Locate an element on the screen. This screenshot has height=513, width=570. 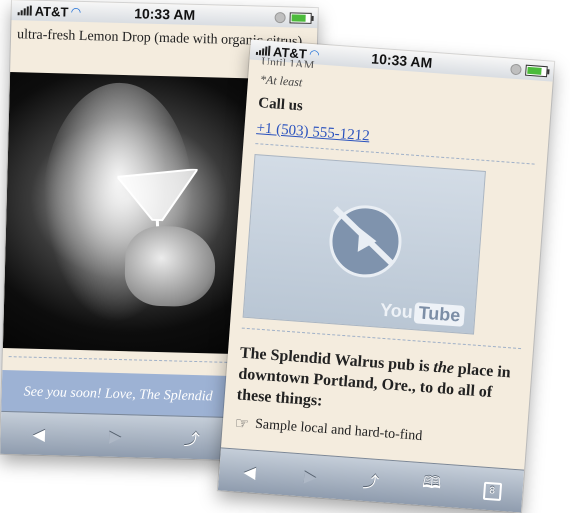
youtube-logo-you: You is located at coordinates (396, 311).